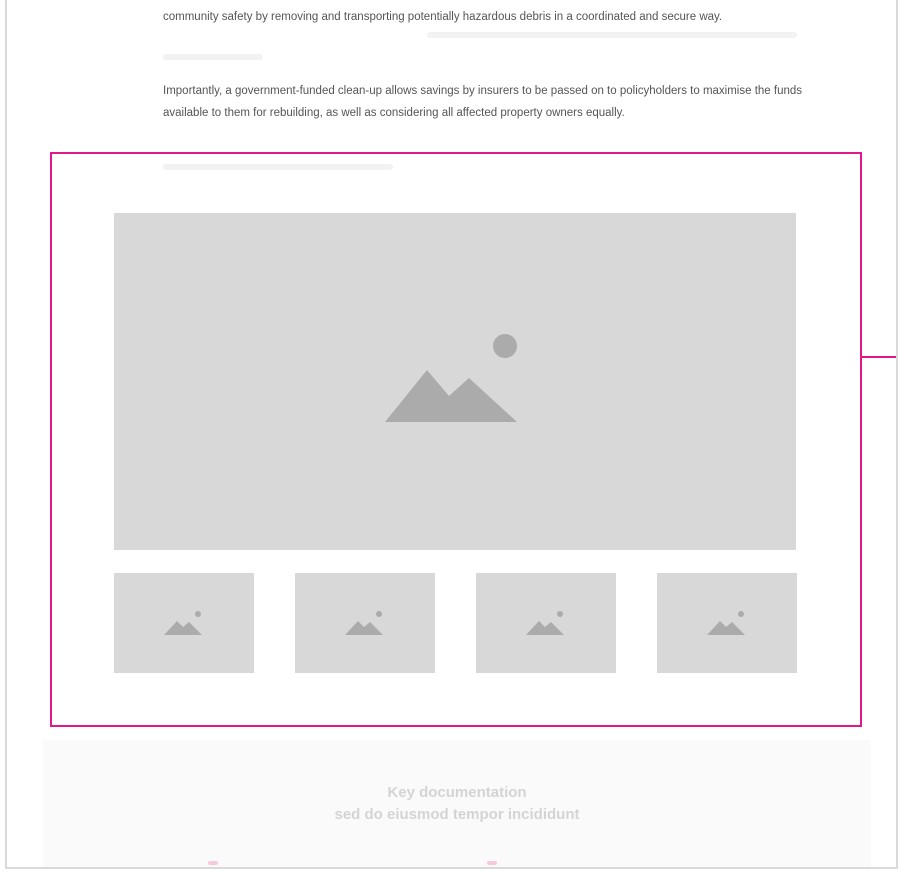  Describe the element at coordinates (457, 814) in the screenshot. I see `section-subtitle: sed do eiusmod tempor incididunt` at that location.